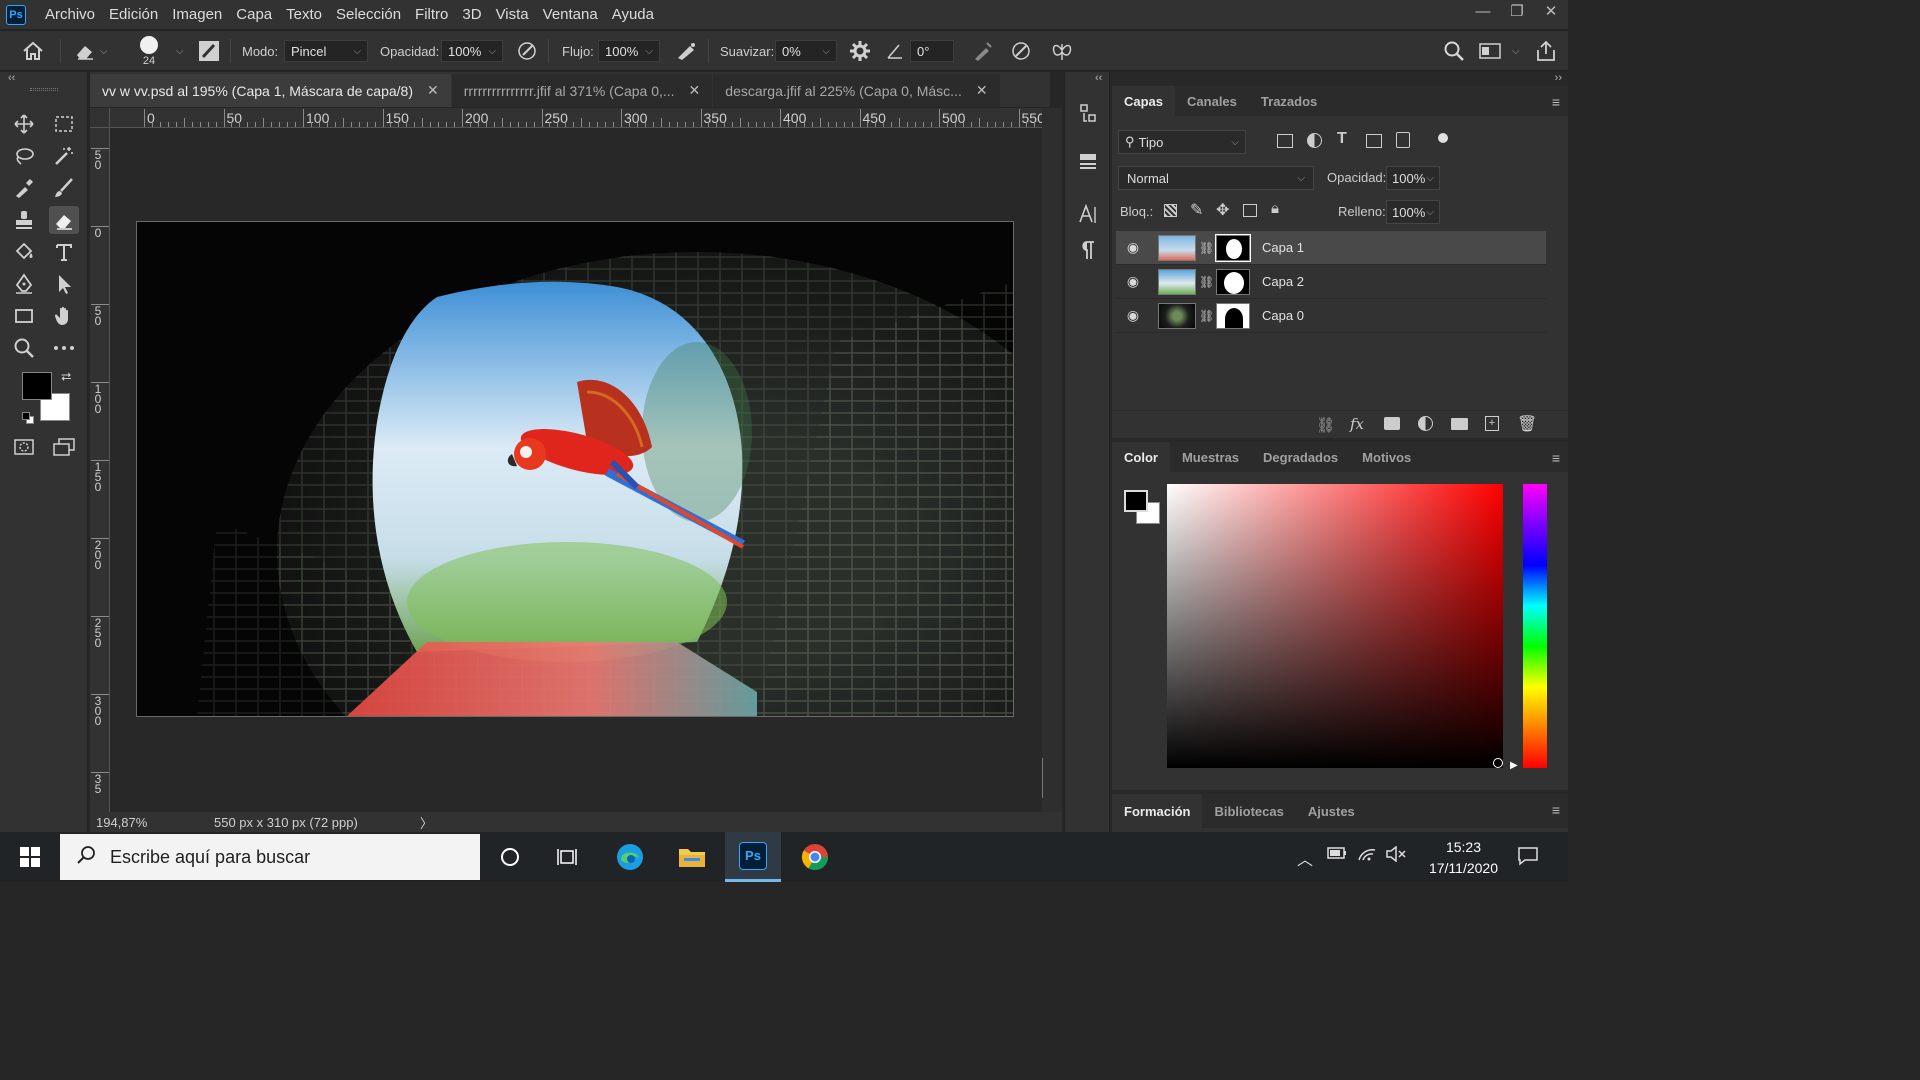 This screenshot has height=1080, width=1920. Describe the element at coordinates (24, 124) in the screenshot. I see `move-tool-icon` at that location.